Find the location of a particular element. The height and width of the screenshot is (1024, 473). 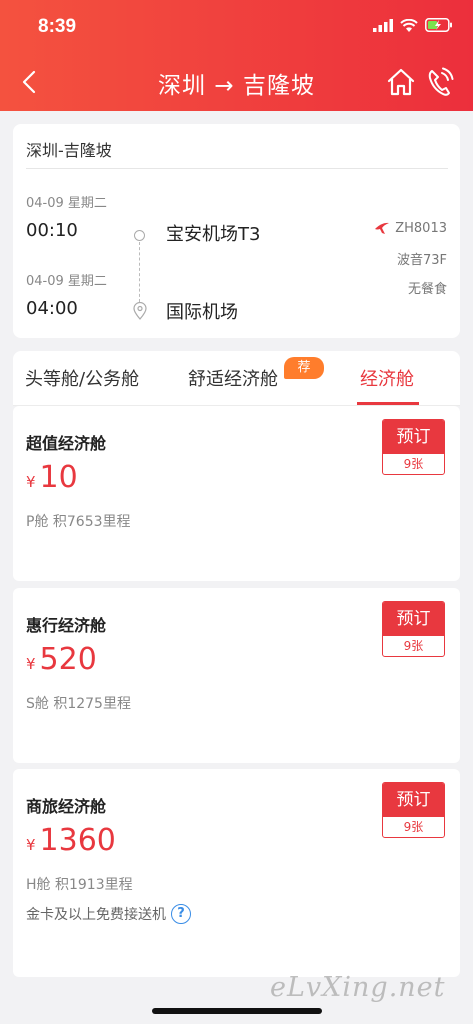

departure-dot-icon is located at coordinates (139, 235).